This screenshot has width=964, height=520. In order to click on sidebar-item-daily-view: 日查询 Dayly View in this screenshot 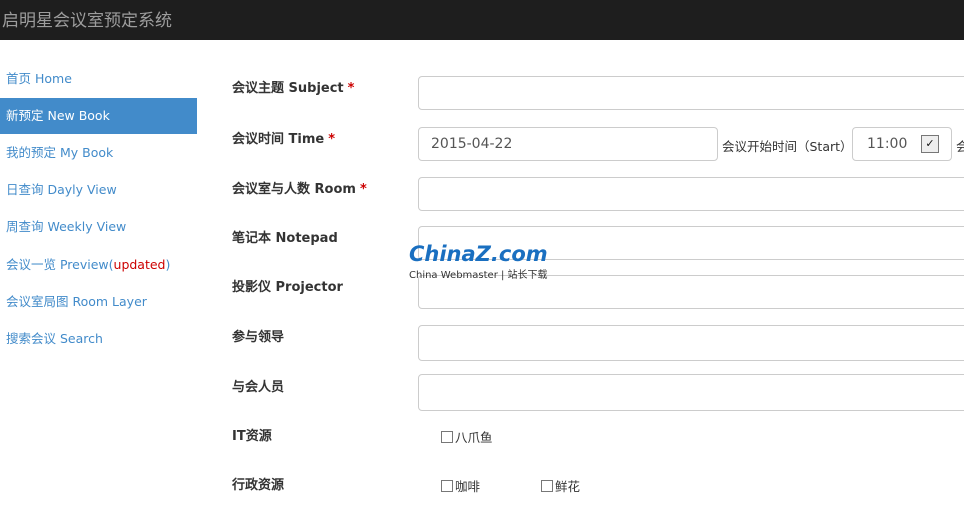, I will do `click(98, 190)`.